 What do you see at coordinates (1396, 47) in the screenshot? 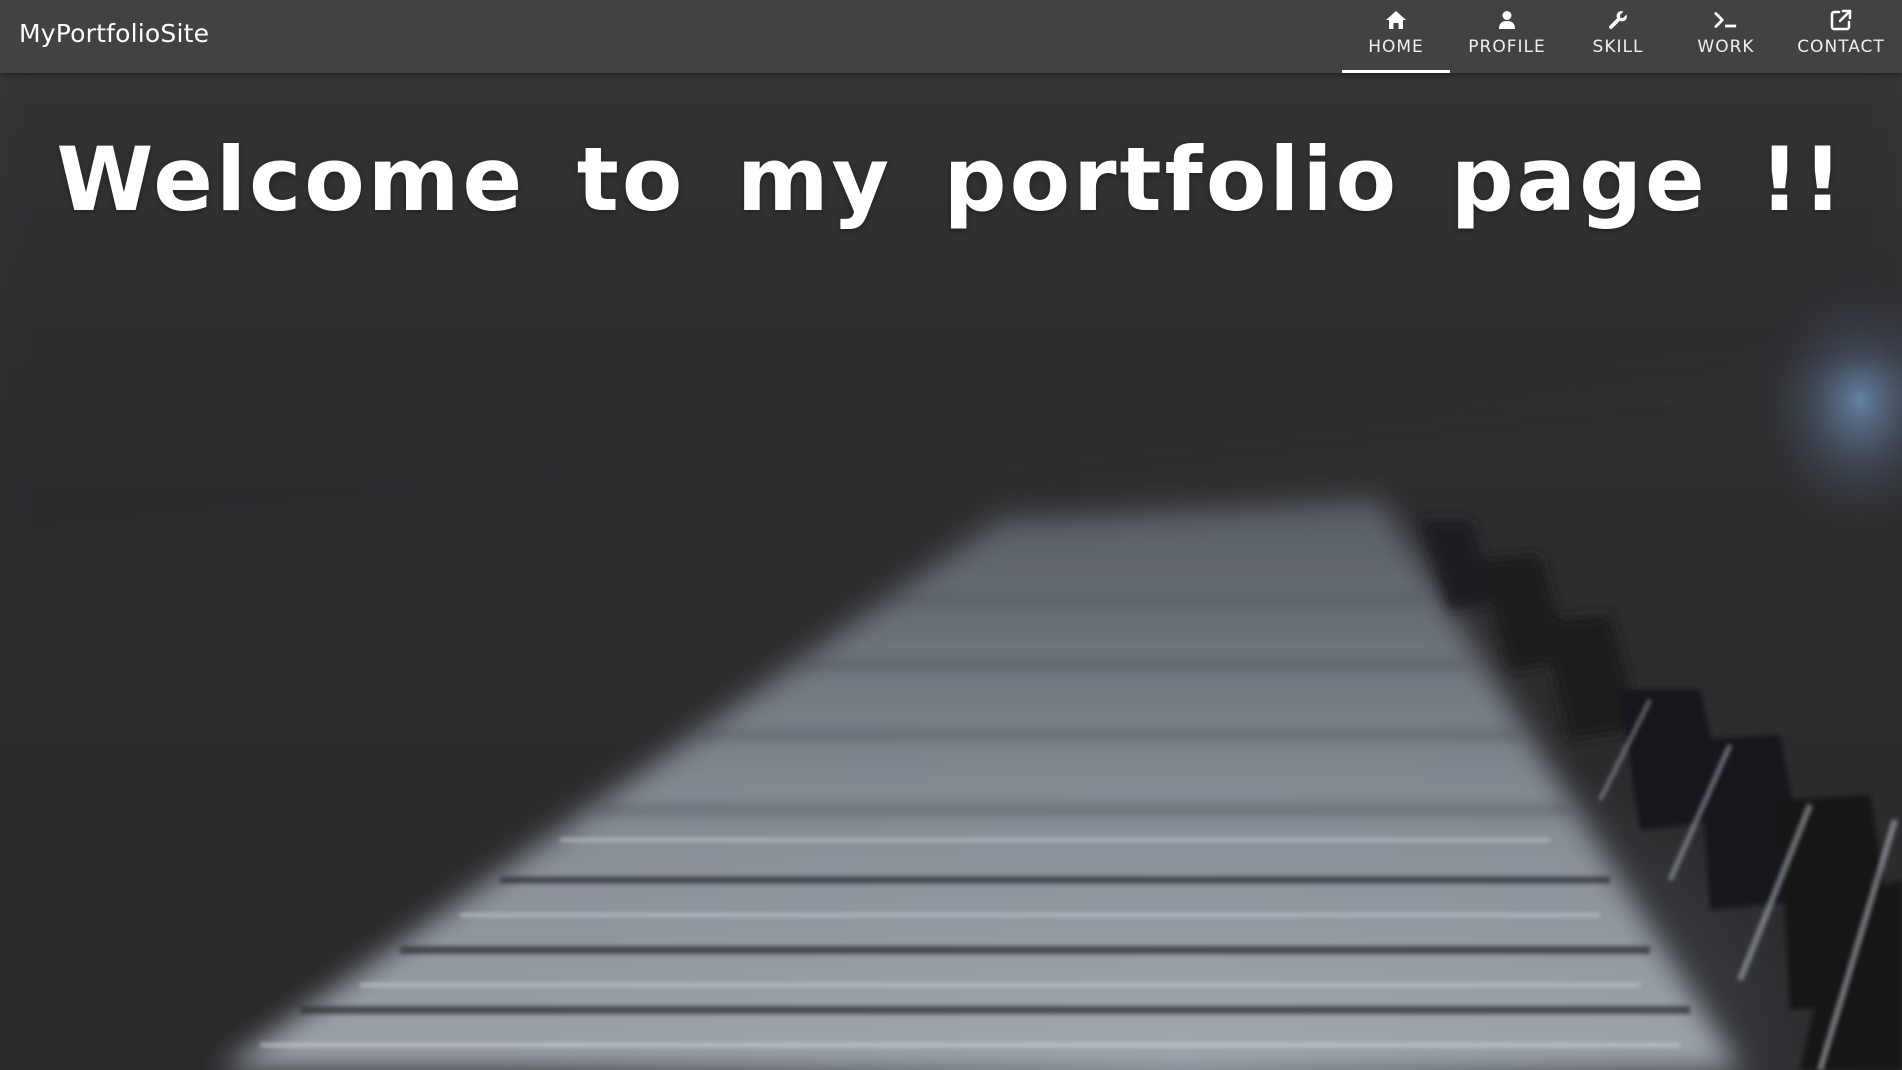
I see `nav-item-label: HOME` at bounding box center [1396, 47].